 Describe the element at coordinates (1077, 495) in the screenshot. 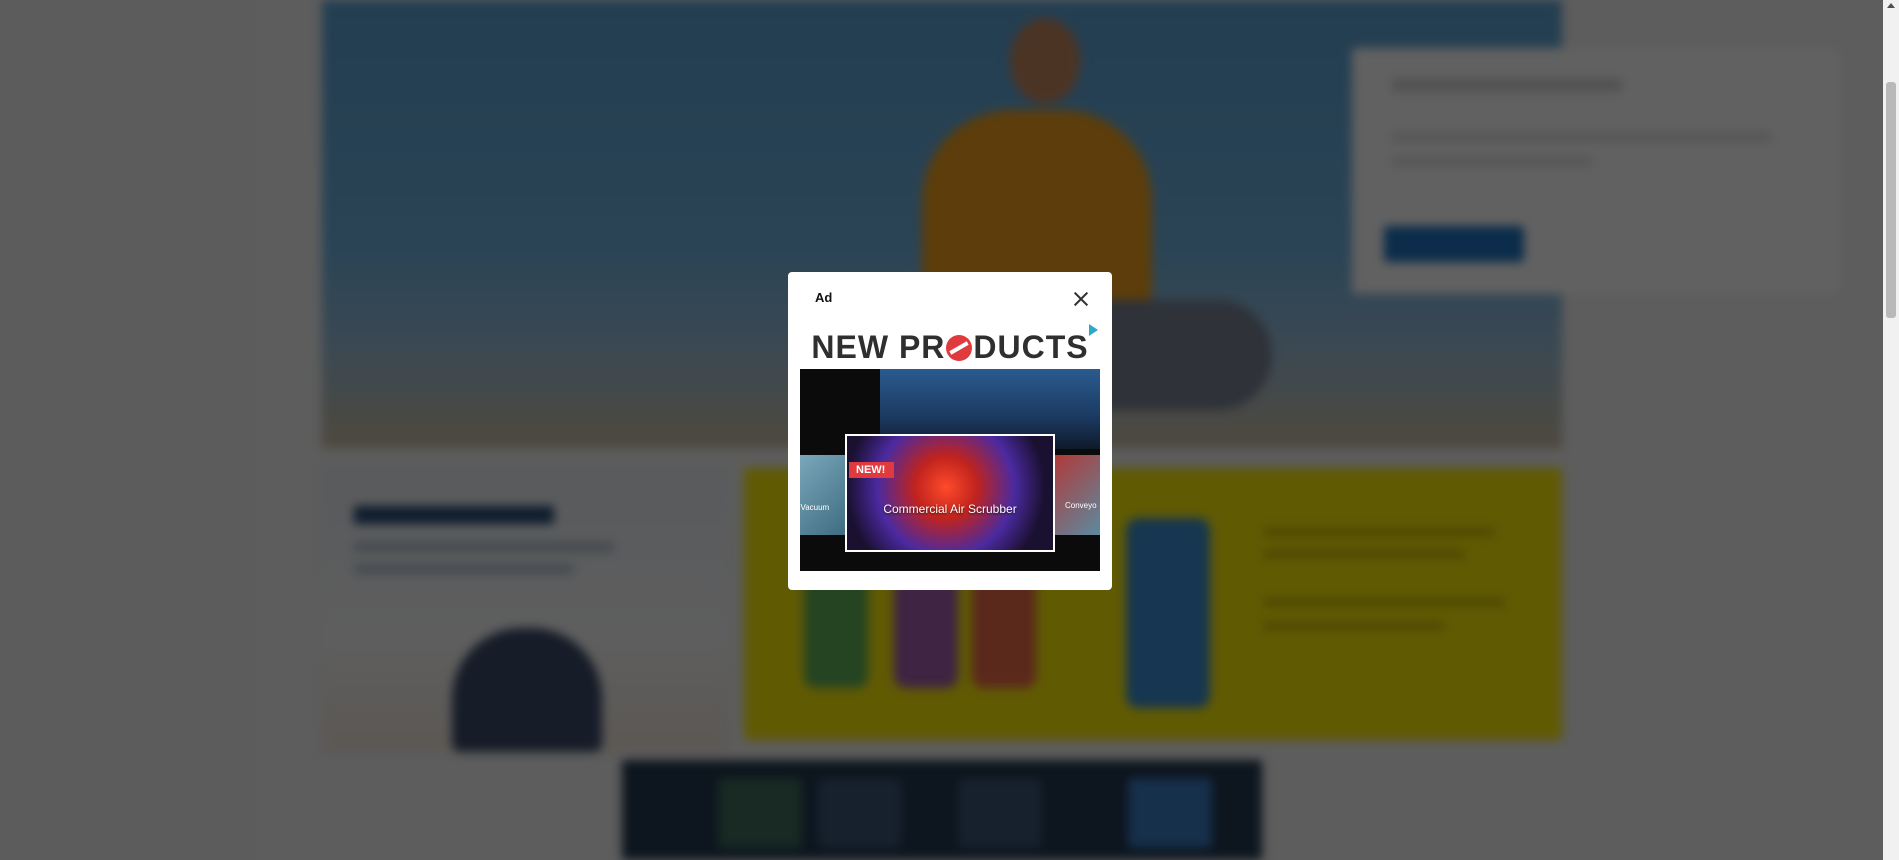

I see `product-slide-right: Conveyo` at that location.